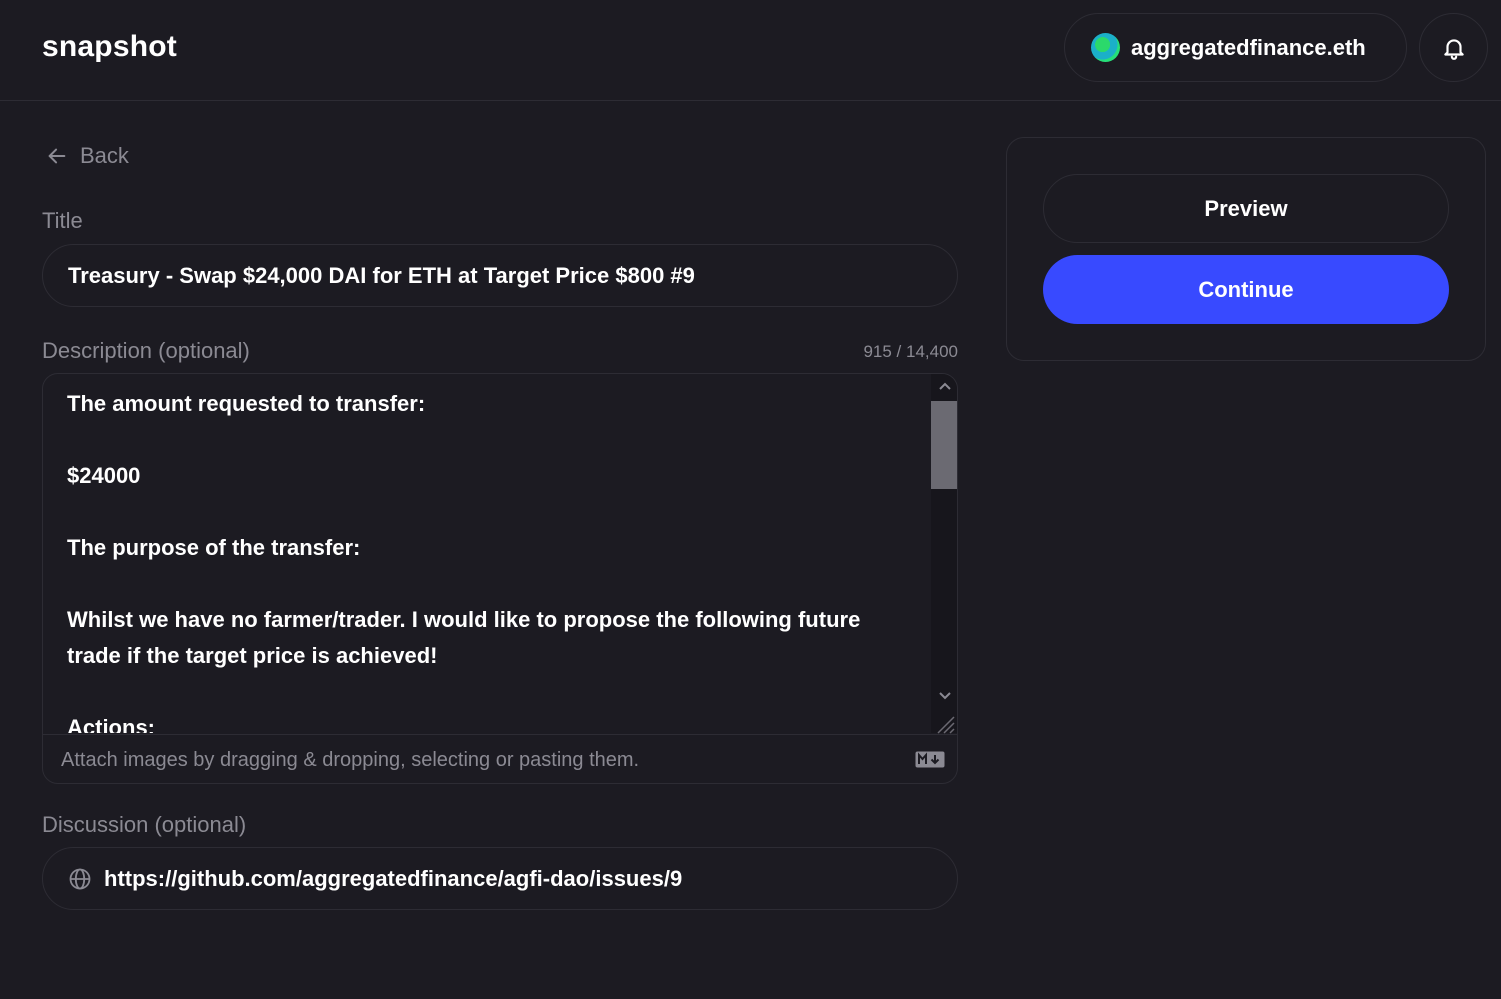 This screenshot has height=999, width=1501. I want to click on actions-card: Preview Continue, so click(1246, 249).